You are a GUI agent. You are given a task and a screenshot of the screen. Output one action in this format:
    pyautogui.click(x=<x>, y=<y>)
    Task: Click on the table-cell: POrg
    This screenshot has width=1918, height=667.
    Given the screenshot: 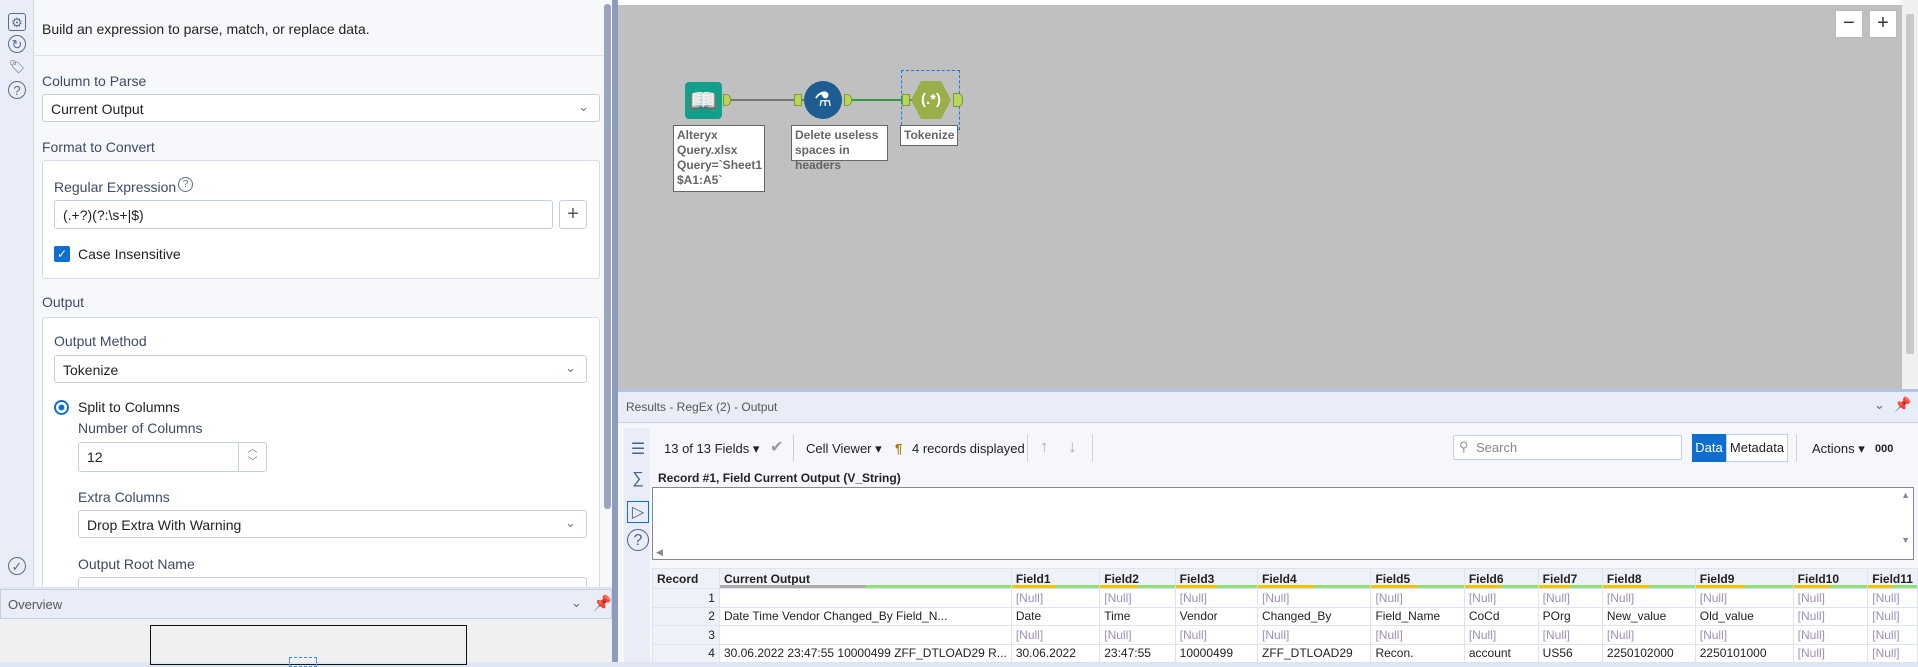 What is the action you would take?
    pyautogui.click(x=1570, y=616)
    